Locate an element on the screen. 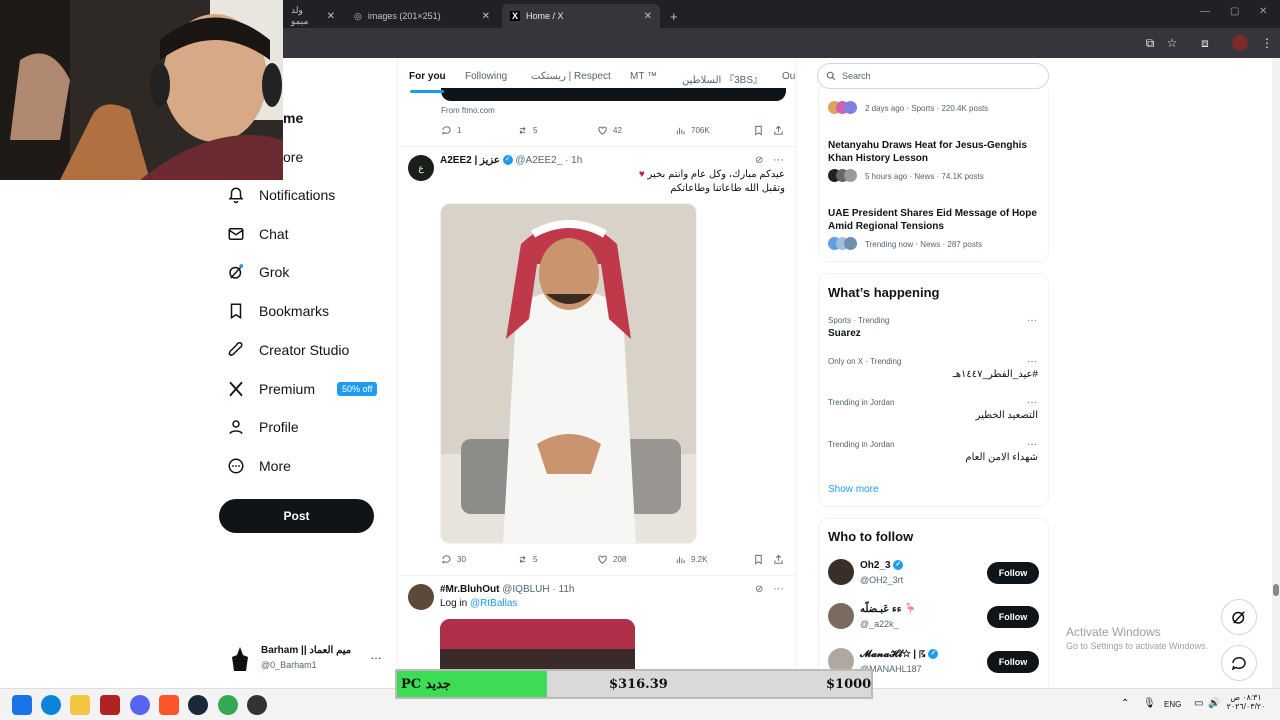 Image resolution: width=1280 pixels, height=720 pixels. page-scrollbar is located at coordinates (1276, 373).